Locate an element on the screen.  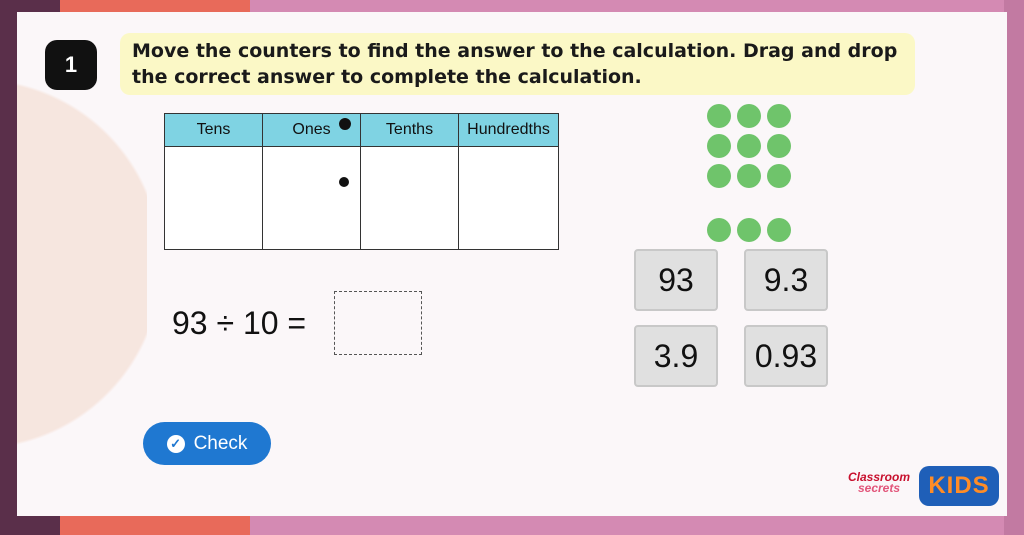
answer-option: 9.3 is located at coordinates (786, 280).